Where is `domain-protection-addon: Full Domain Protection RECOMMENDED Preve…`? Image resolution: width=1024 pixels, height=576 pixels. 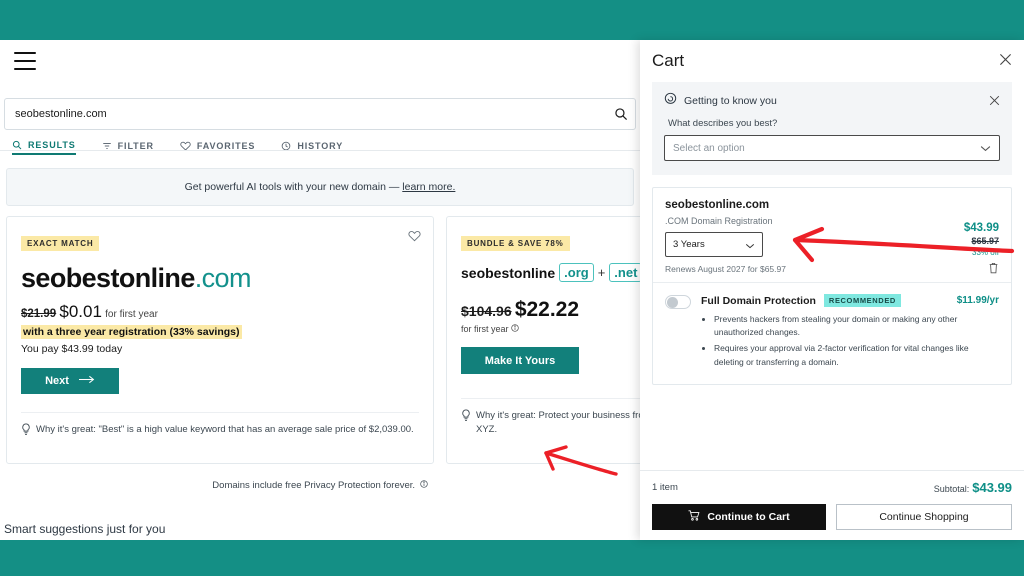
domain-protection-addon: Full Domain Protection RECOMMENDED Preve… is located at coordinates (832, 333).